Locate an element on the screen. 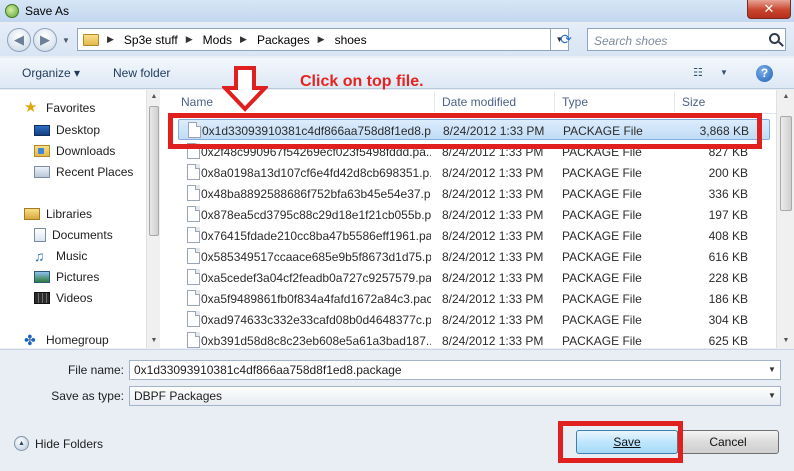 This screenshot has width=794, height=471. nav-desktop: Desktop is located at coordinates (67, 130).